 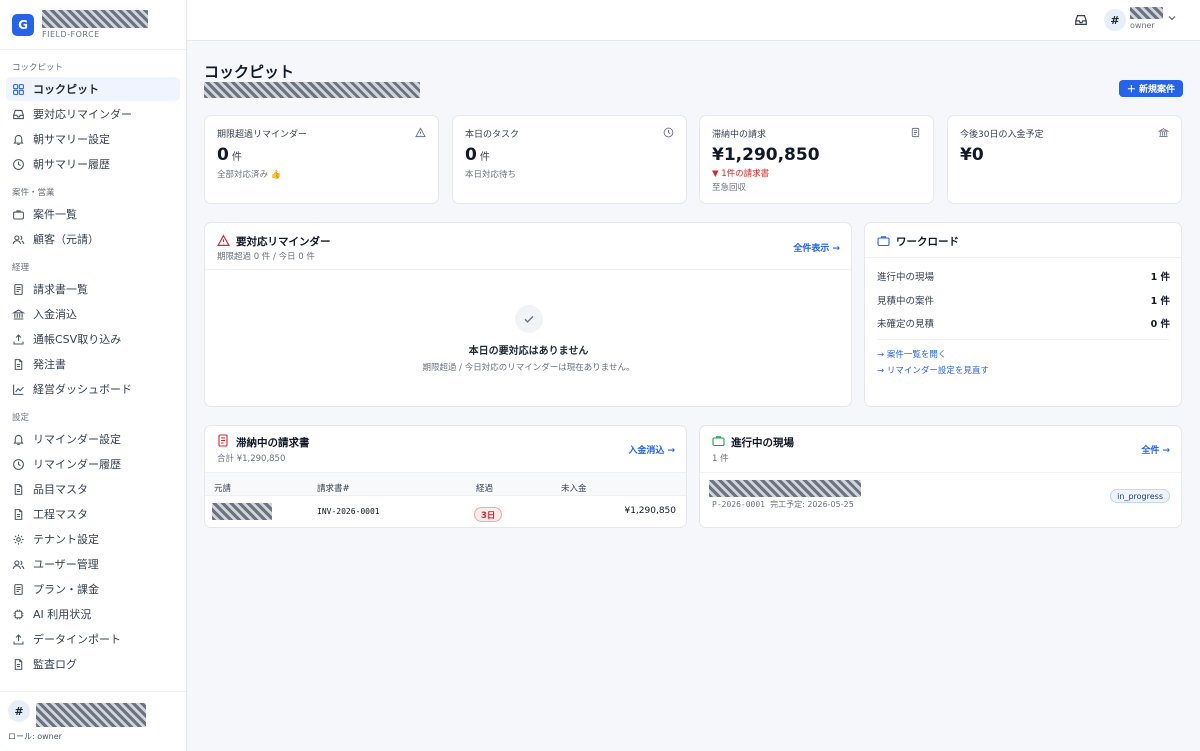 I want to click on stat-label: 本日のタスク, so click(x=492, y=135).